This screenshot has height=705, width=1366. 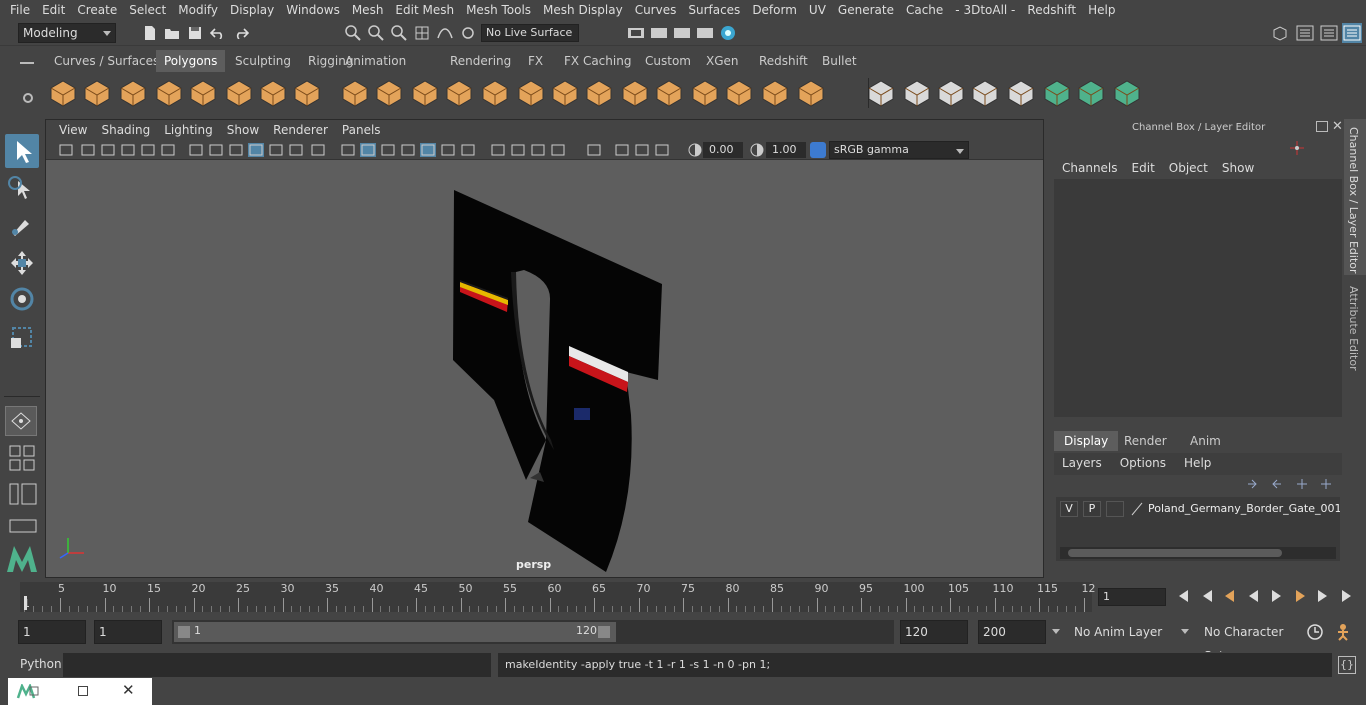 What do you see at coordinates (147, 10) in the screenshot?
I see `menu-item-select: Select` at bounding box center [147, 10].